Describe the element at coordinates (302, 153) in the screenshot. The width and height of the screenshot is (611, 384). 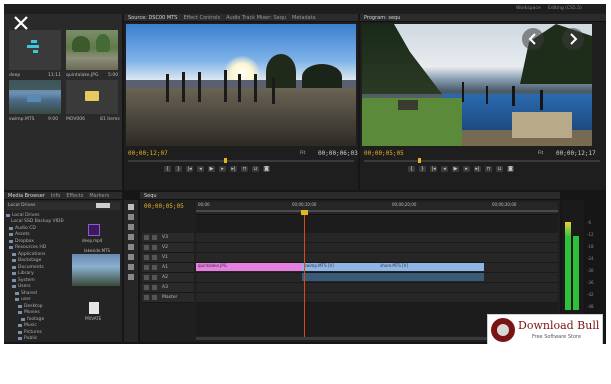
I see `source-fit-select: Fit` at that location.